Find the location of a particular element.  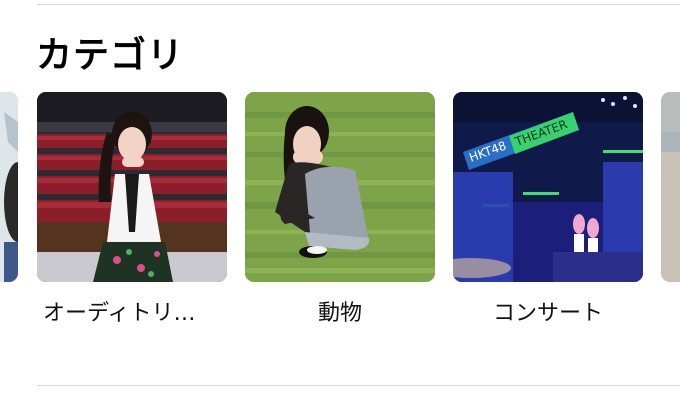

category-tile-previous is located at coordinates (9, 187).